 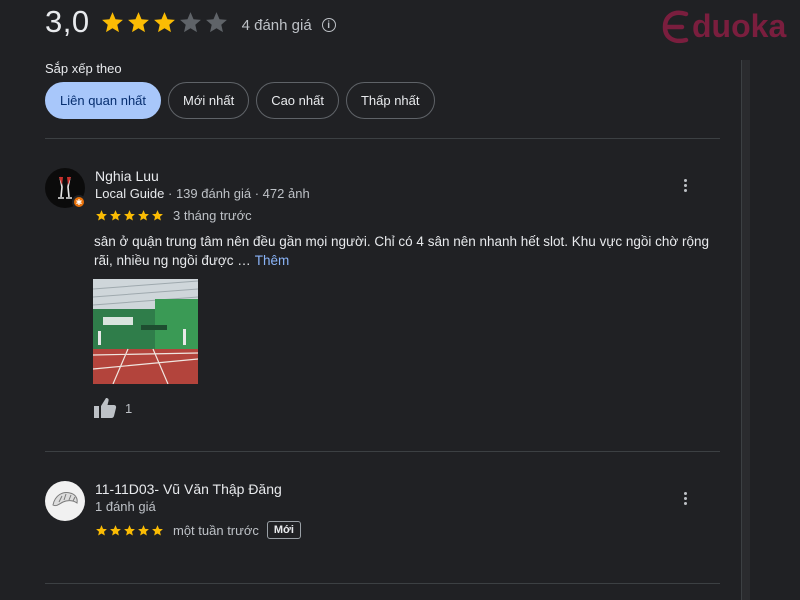 What do you see at coordinates (79, 202) in the screenshot?
I see `local-guide-badge-icon: ✱` at bounding box center [79, 202].